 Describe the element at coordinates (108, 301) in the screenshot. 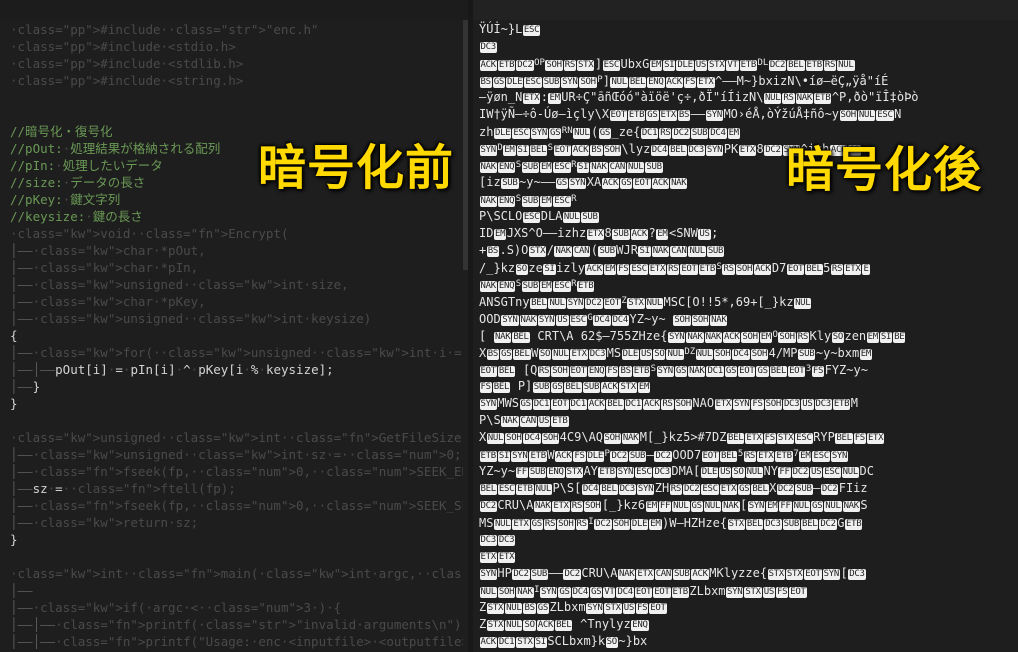

I see `code-line: │——·class="kw">char·*pKey,` at that location.